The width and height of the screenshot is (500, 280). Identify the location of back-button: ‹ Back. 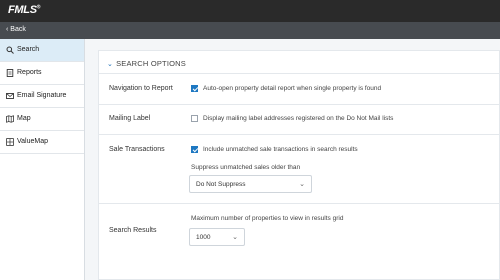
(16, 29).